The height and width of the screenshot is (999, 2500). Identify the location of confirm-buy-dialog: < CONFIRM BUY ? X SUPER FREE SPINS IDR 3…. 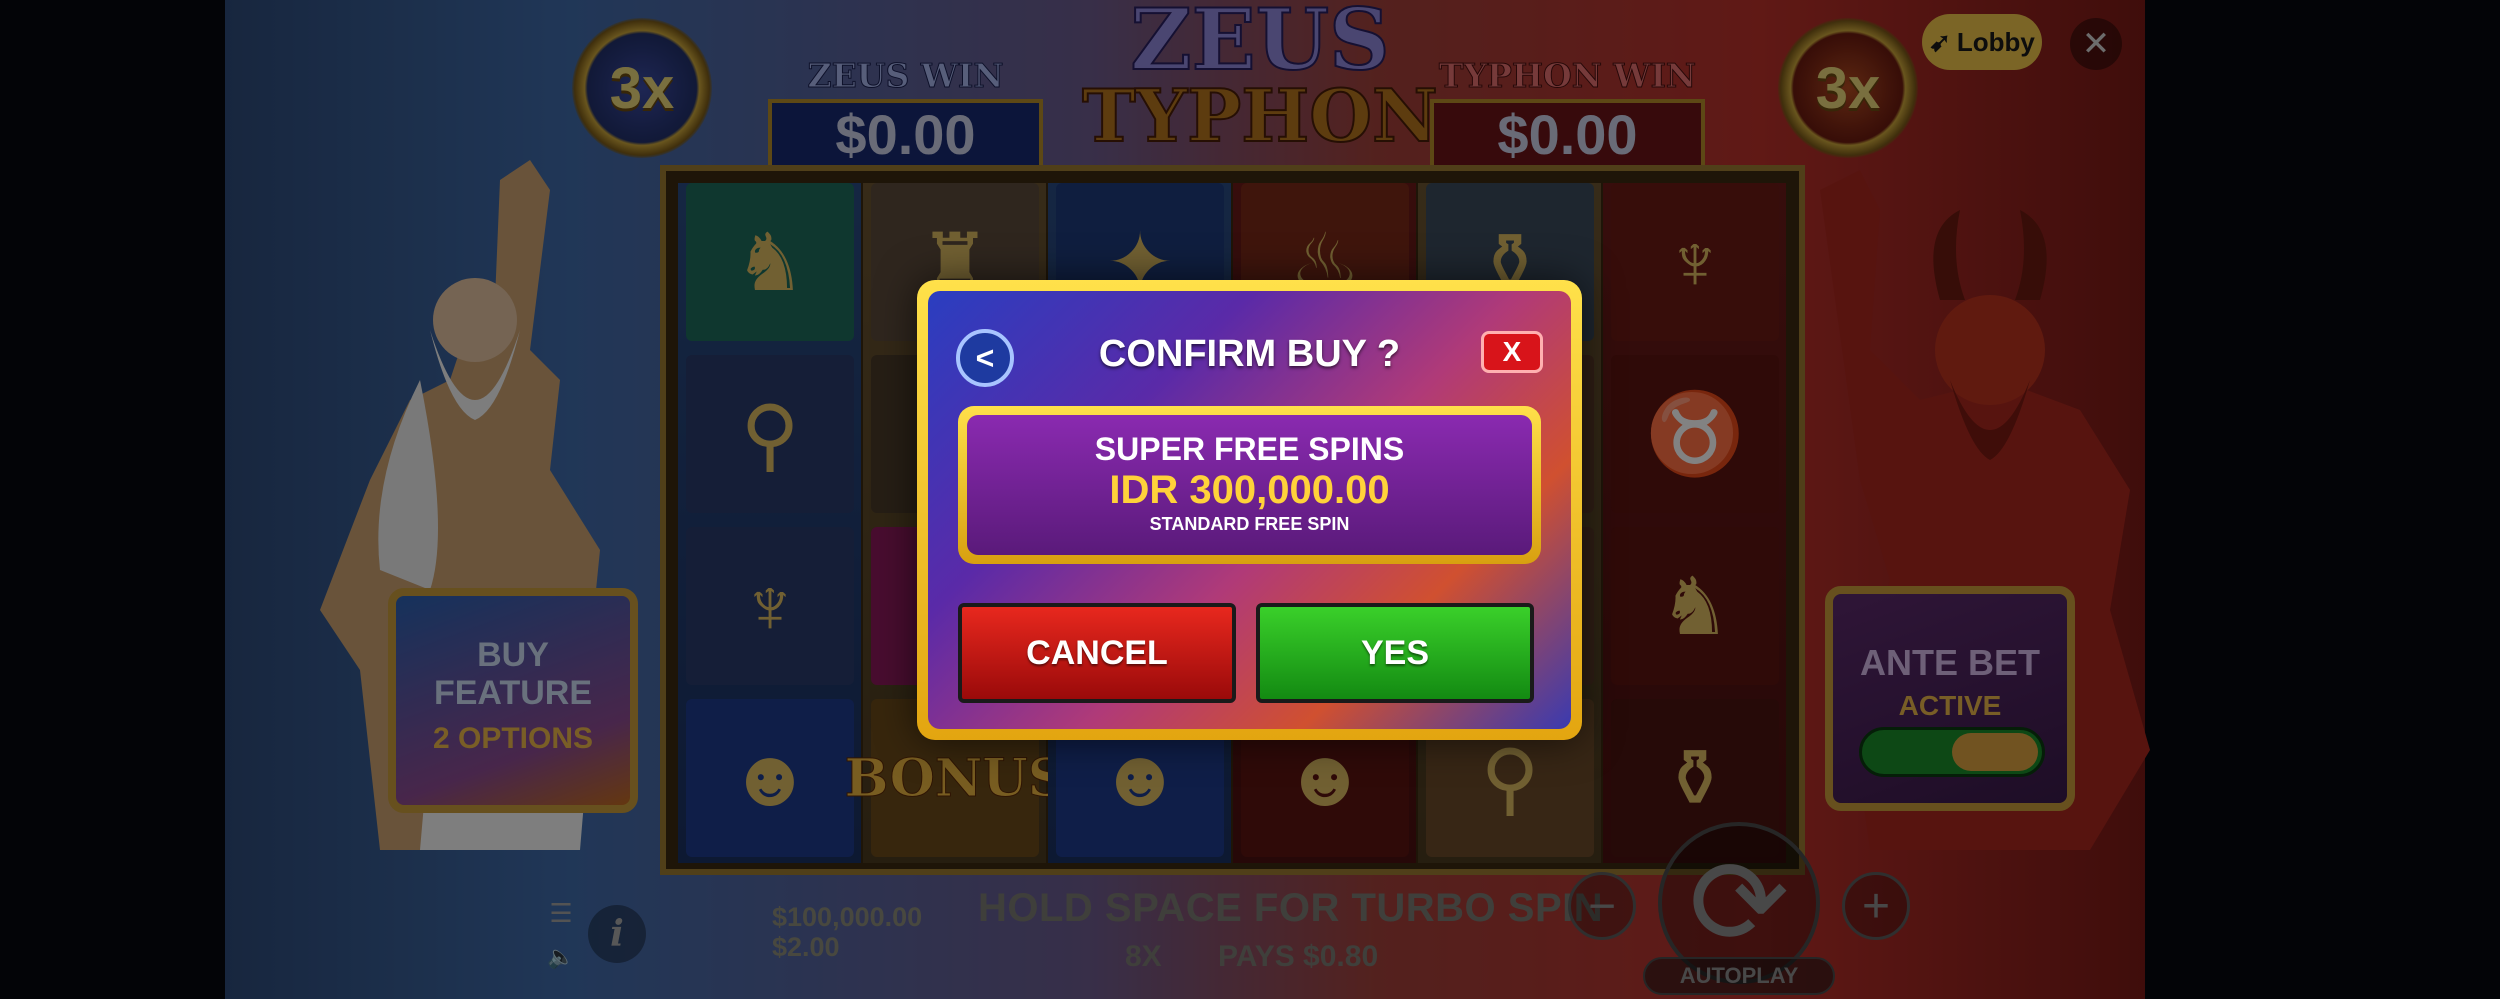
(1249, 510).